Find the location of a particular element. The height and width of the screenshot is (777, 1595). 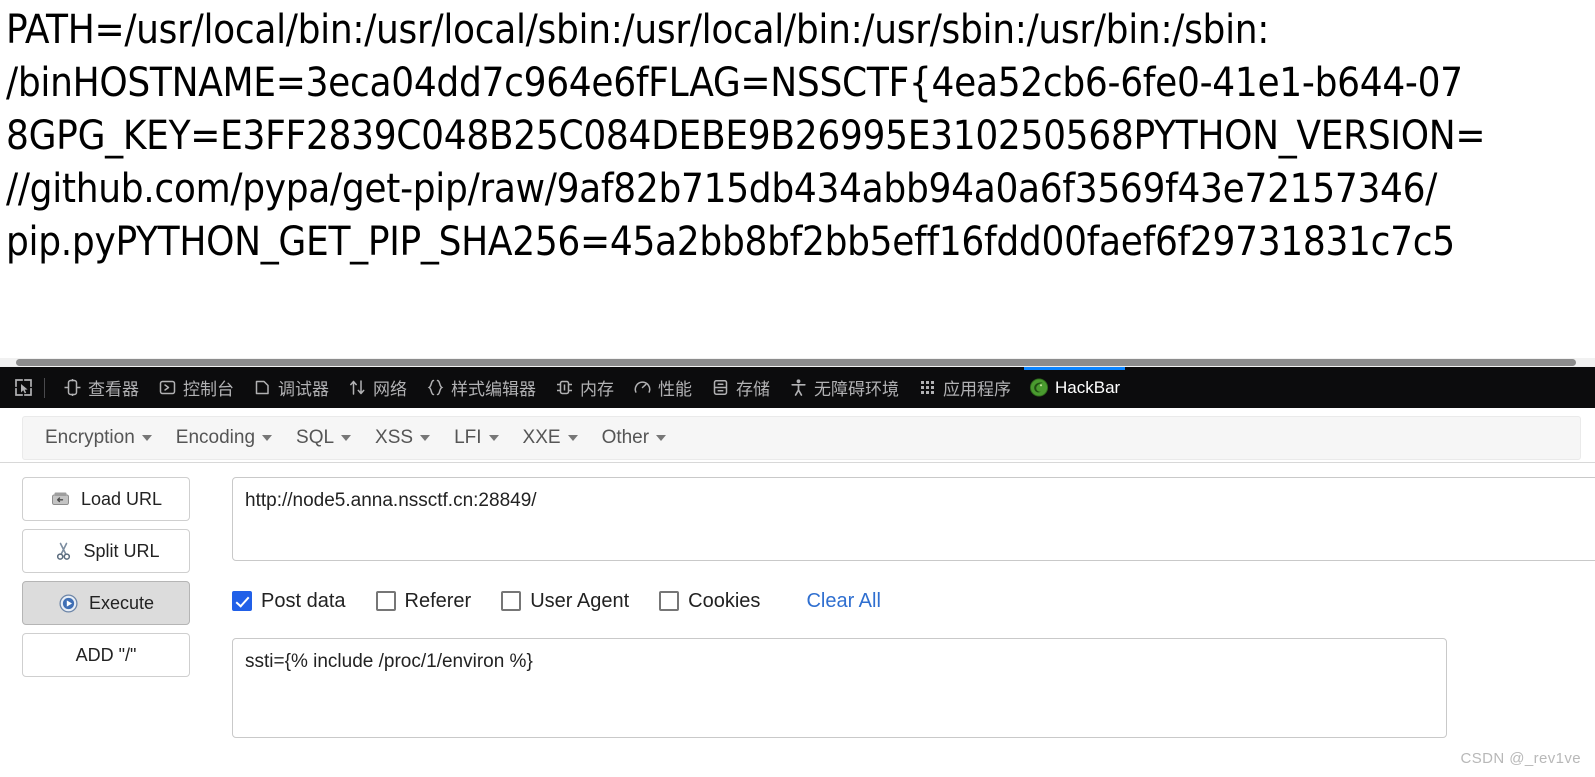

watermark: CSDN @_rev1ve is located at coordinates (1520, 758).